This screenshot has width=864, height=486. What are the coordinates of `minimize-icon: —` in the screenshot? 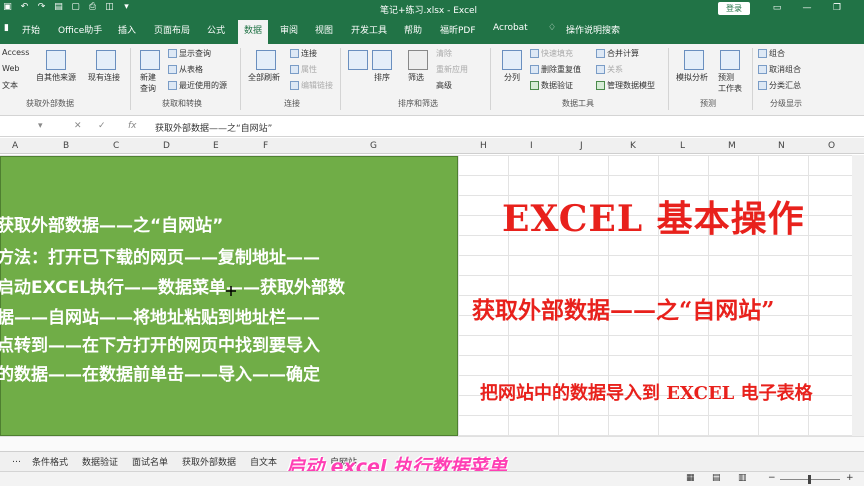 It's located at (807, 8).